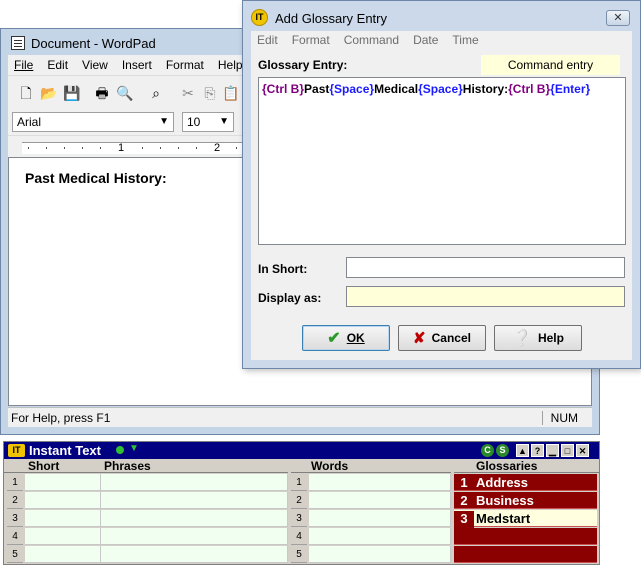 Image resolution: width=641 pixels, height=571 pixels. Describe the element at coordinates (96, 178) in the screenshot. I see `document-text: Past Medical History:` at that location.